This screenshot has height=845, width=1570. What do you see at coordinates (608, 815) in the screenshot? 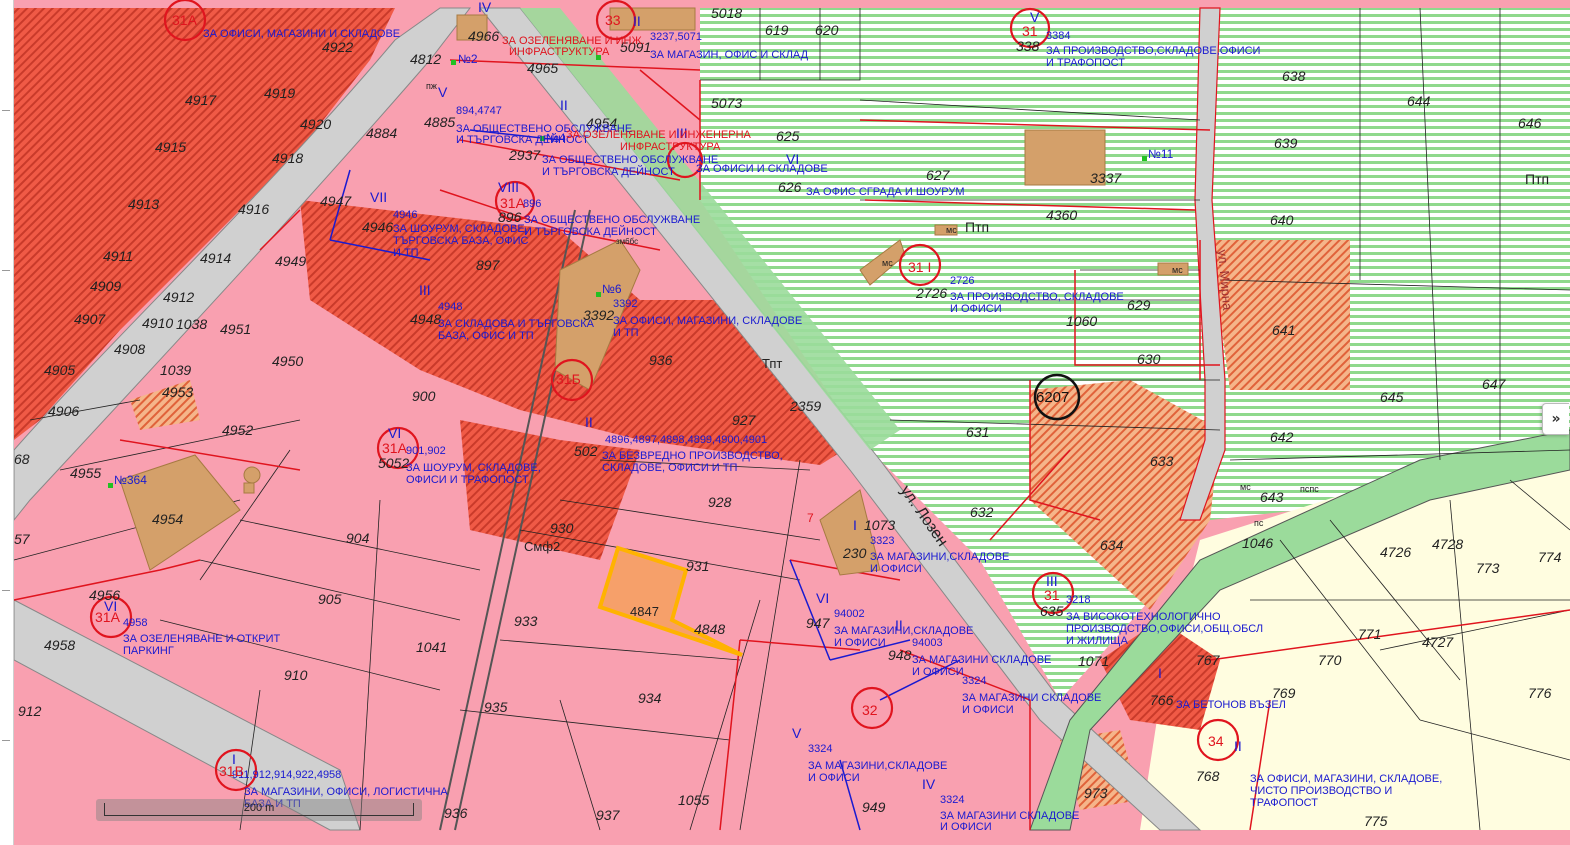
I see `parcel-label: 937` at bounding box center [608, 815].